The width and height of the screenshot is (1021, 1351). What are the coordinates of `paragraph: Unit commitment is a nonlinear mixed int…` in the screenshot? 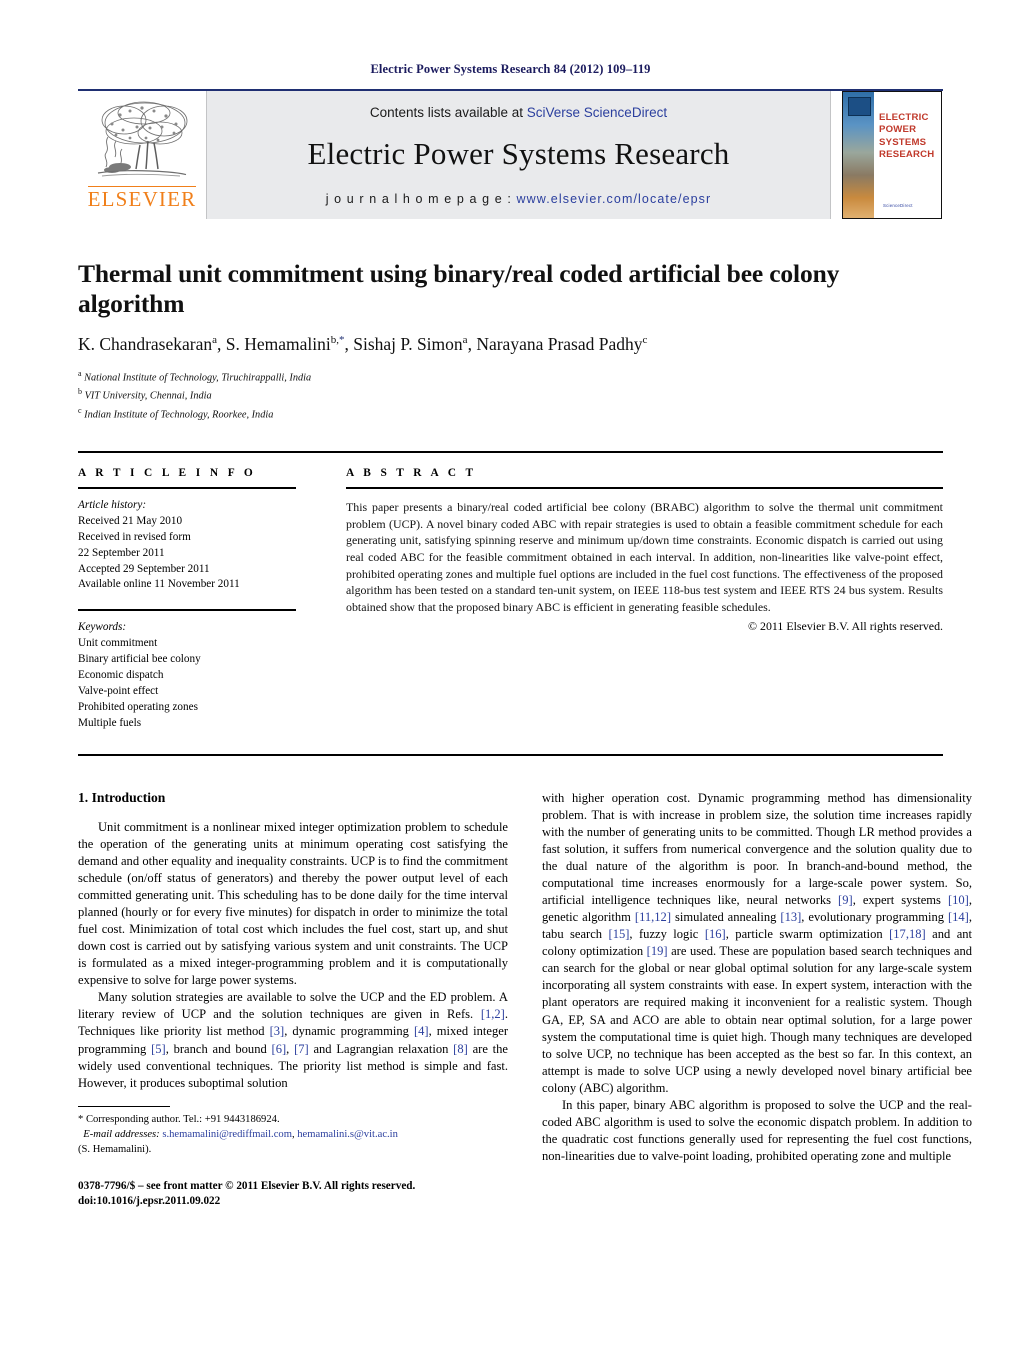 It's located at (293, 903).